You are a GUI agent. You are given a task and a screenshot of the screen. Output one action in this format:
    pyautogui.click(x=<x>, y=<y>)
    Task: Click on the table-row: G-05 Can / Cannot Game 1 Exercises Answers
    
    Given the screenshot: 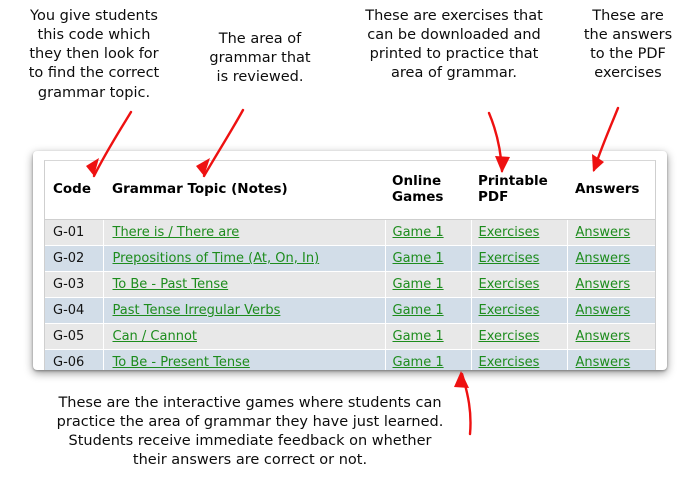 What is the action you would take?
    pyautogui.click(x=350, y=336)
    